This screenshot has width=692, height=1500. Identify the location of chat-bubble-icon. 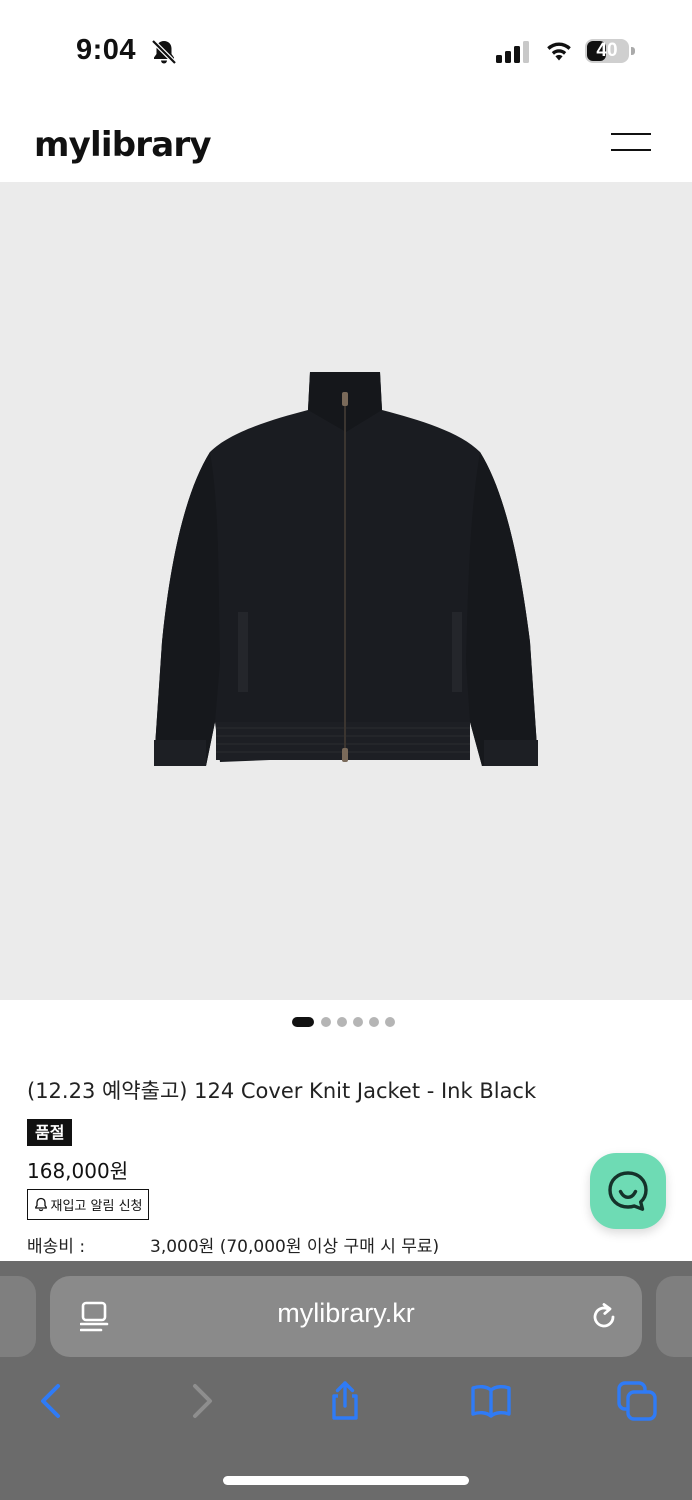
(628, 1191).